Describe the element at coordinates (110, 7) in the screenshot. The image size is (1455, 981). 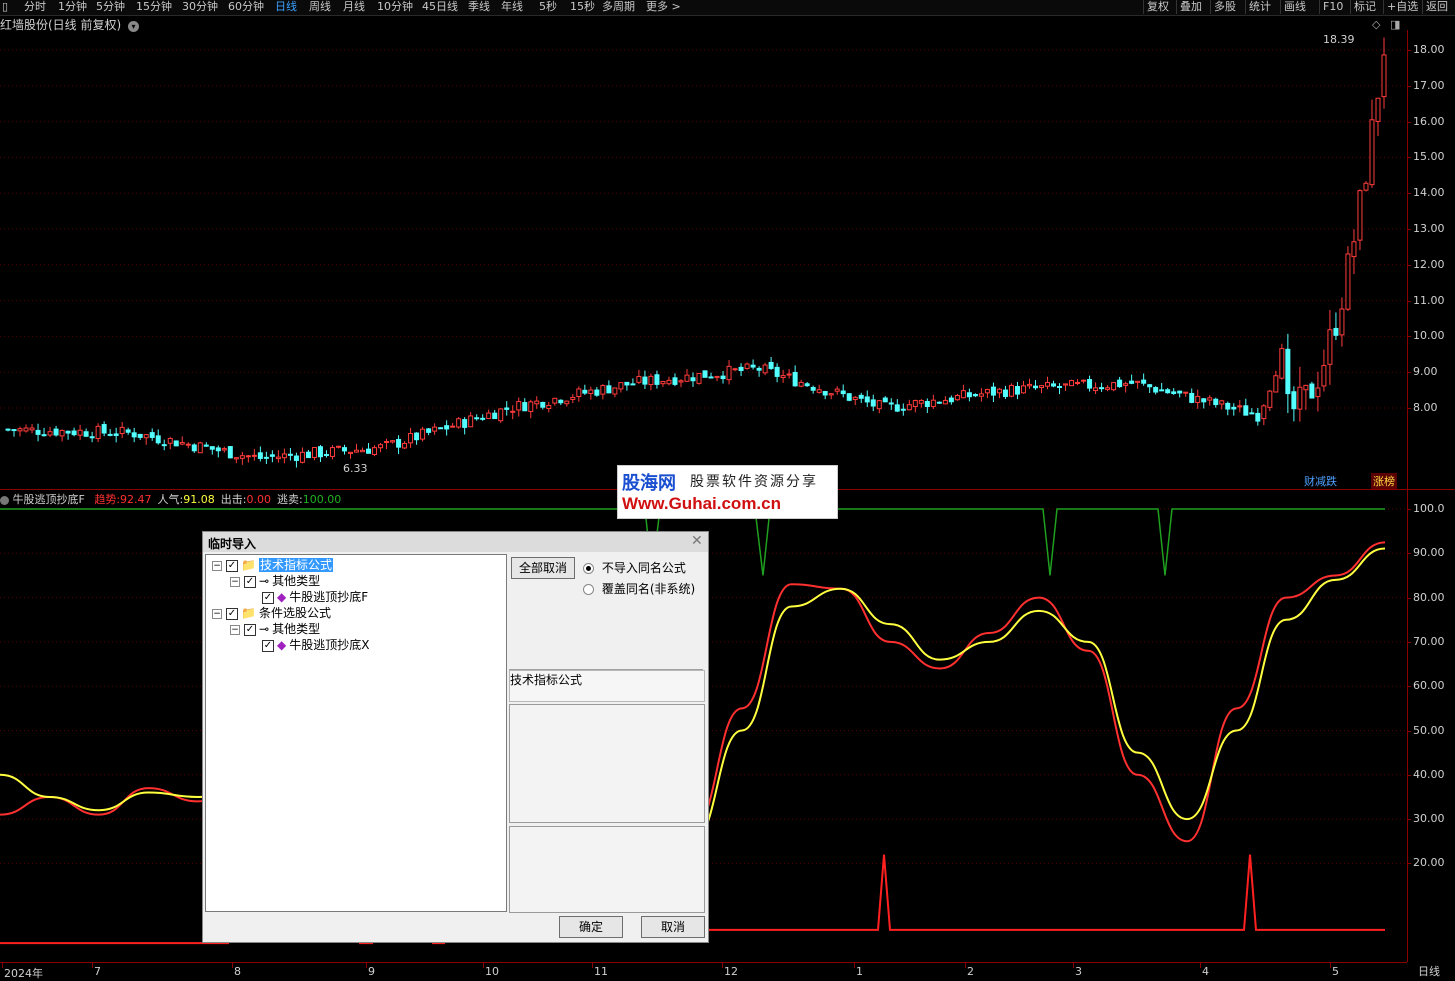
I see `tab-period-2: 5分钟` at that location.